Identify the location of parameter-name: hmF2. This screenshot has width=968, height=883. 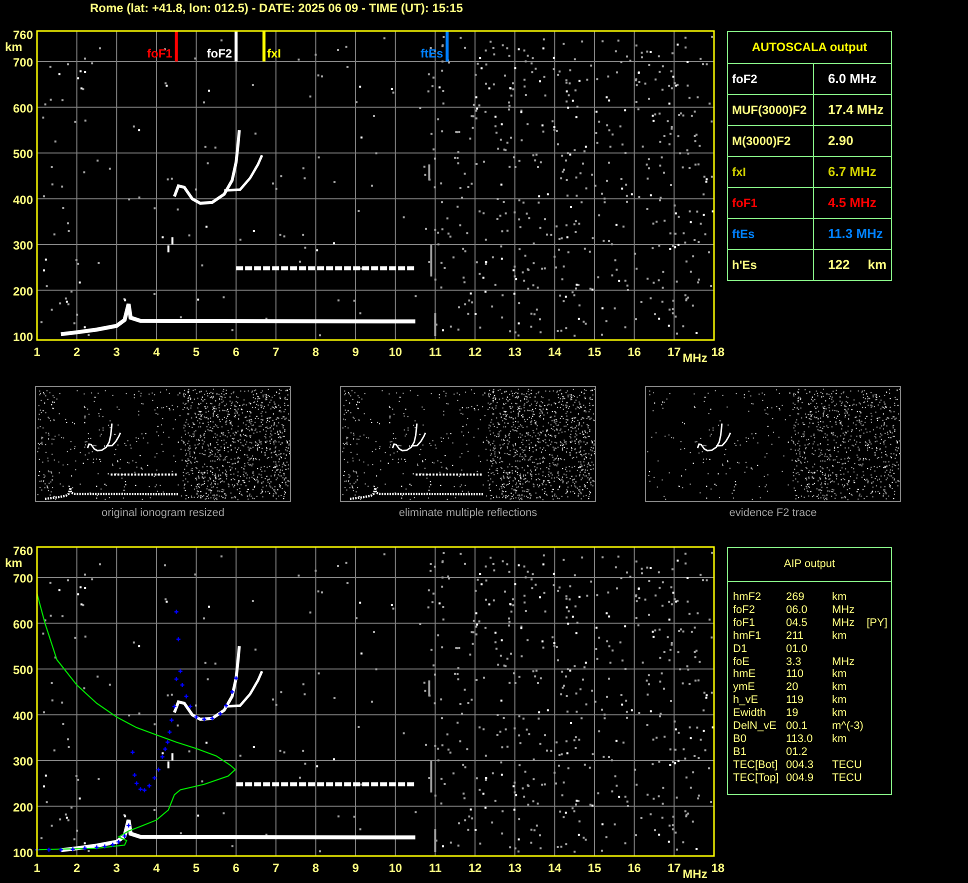
(747, 597).